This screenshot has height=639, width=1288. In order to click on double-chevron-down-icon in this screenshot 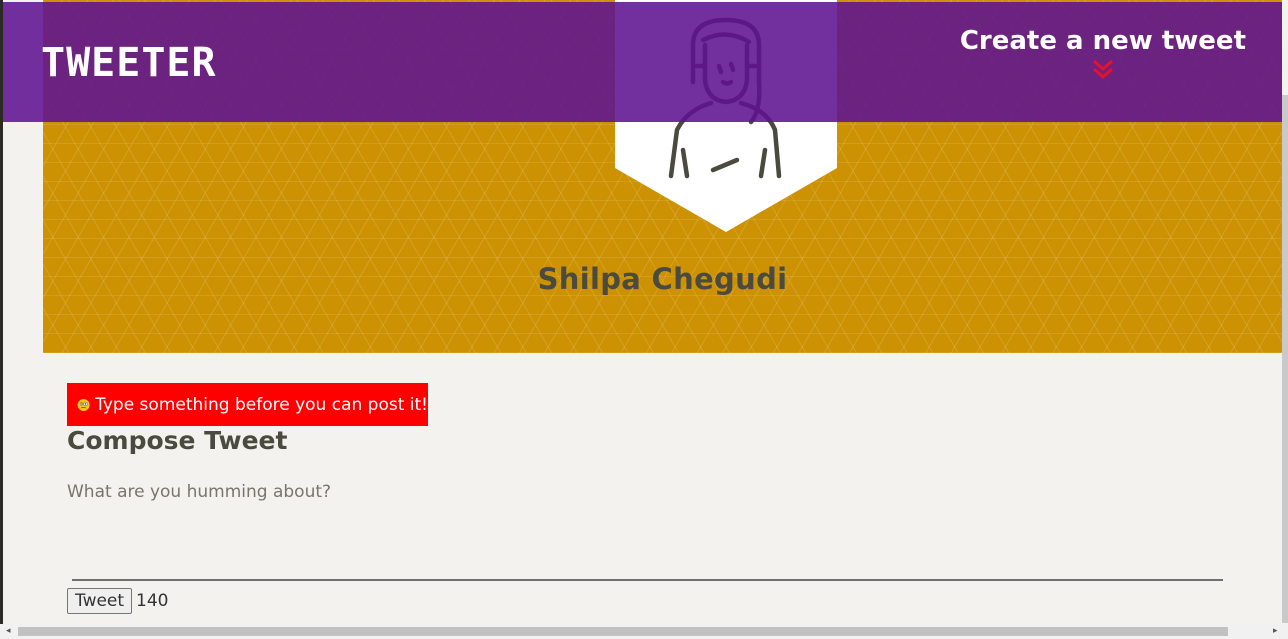, I will do `click(1103, 69)`.